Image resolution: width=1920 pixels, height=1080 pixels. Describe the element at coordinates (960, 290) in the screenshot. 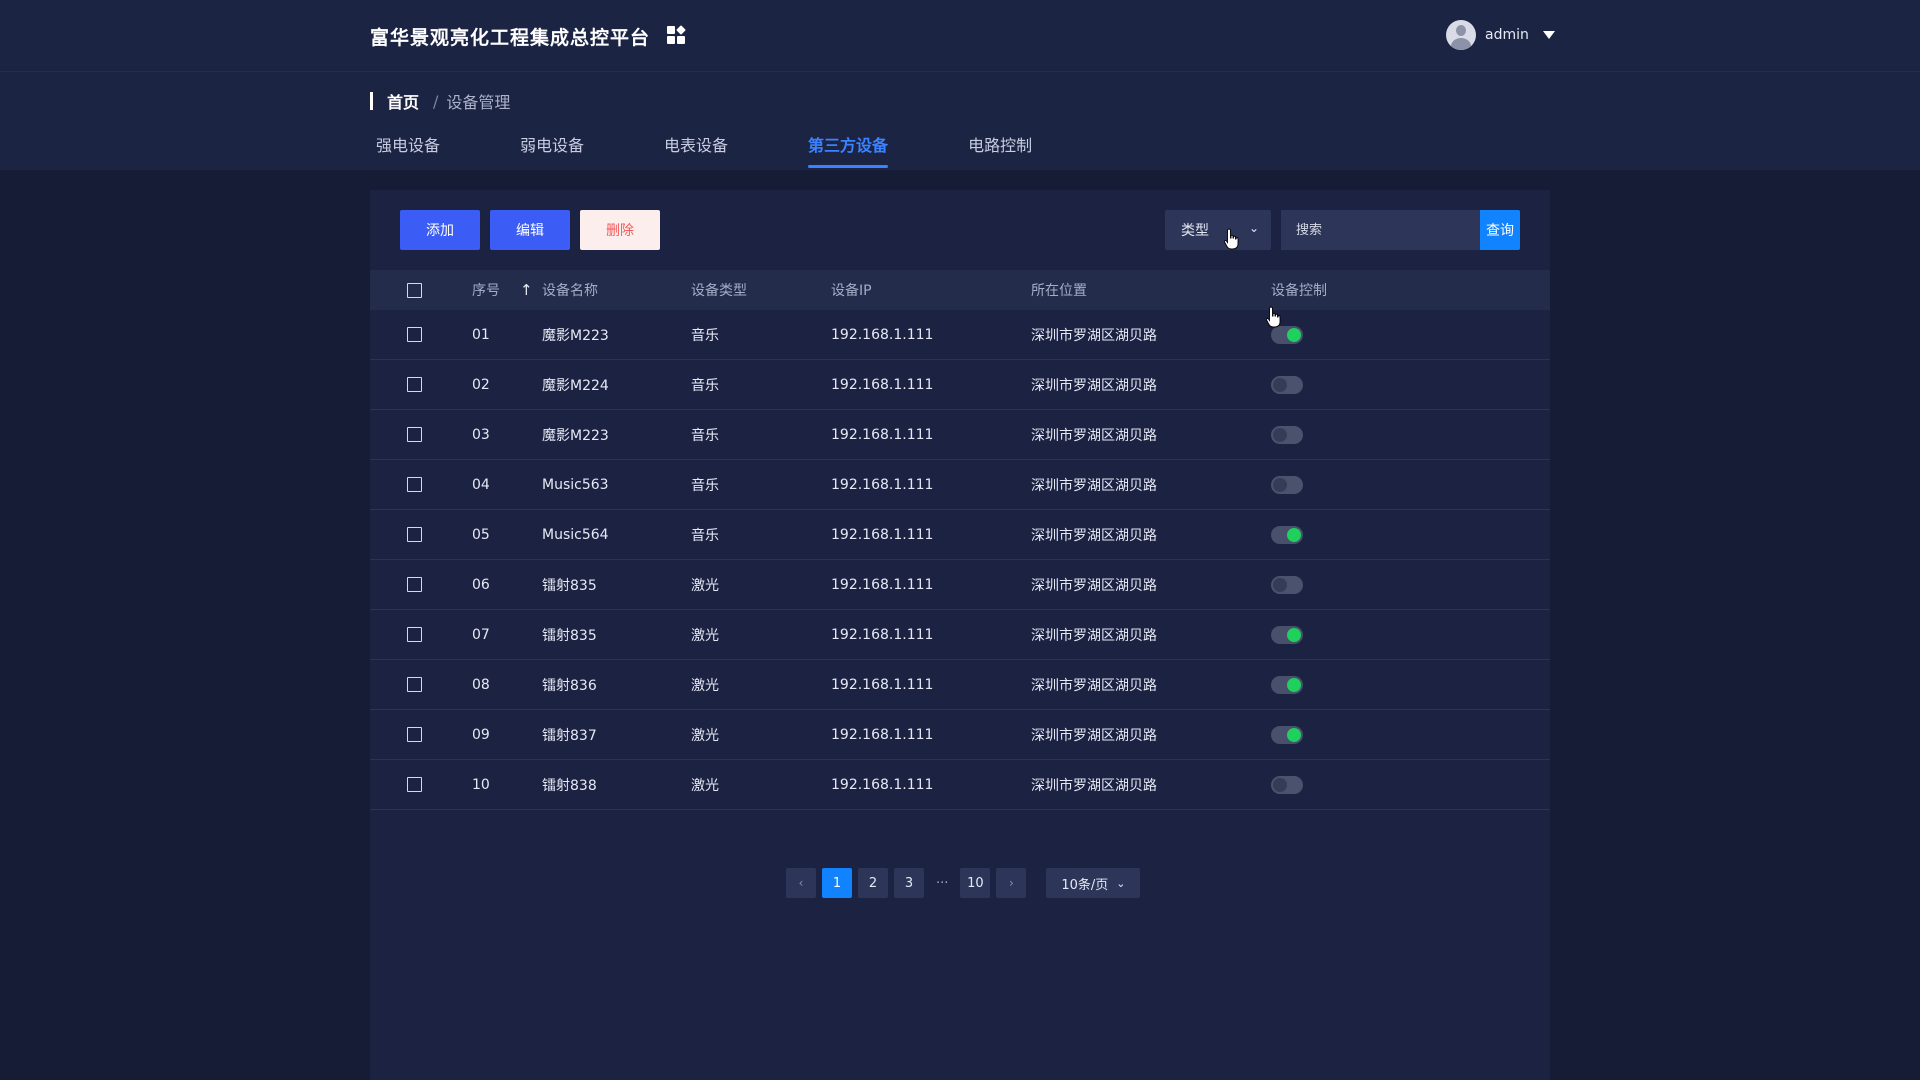

I see `table-header: 序号 ↑ 设备名称 设备类型 设备IP 所在位置 设备控制` at that location.